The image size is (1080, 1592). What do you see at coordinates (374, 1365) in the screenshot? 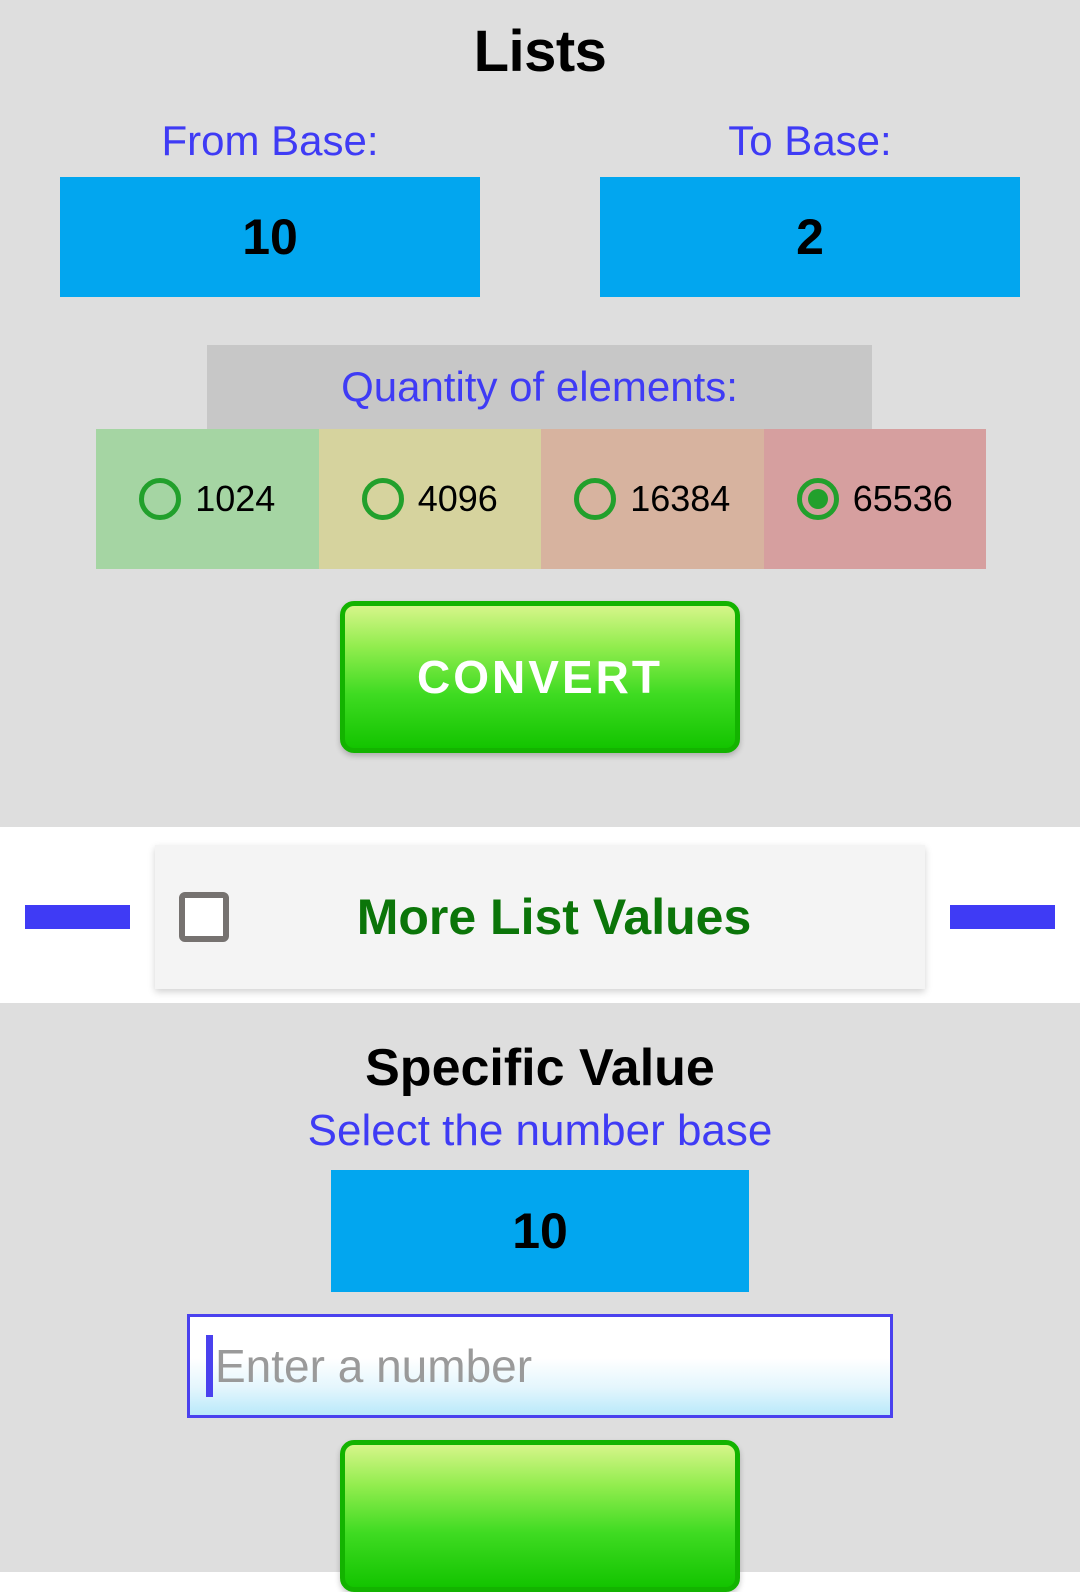
I see `number-input-placeholder: Enter a number` at bounding box center [374, 1365].